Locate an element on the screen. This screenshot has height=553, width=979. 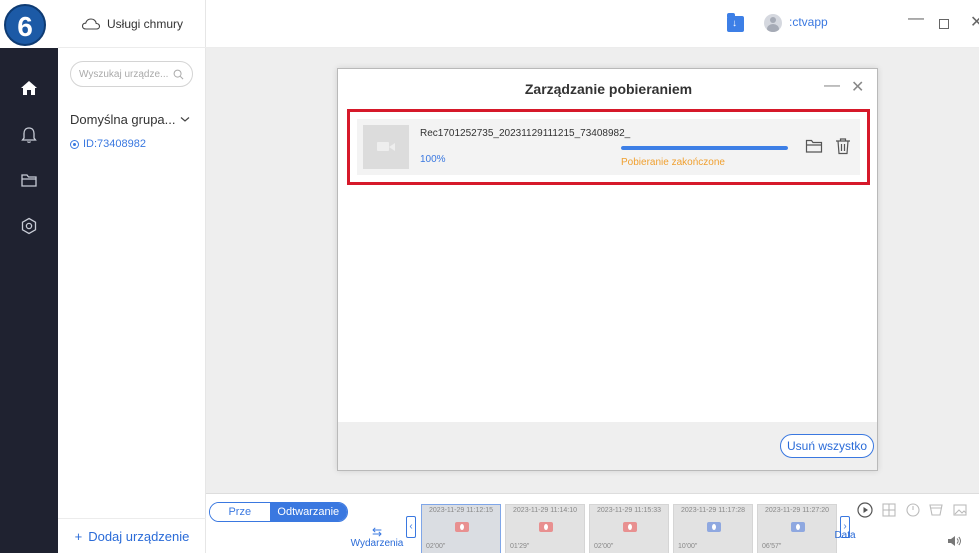
clip-thumbnail: 2023-11-29 11:14:10 01'29" is located at coordinates (545, 528).